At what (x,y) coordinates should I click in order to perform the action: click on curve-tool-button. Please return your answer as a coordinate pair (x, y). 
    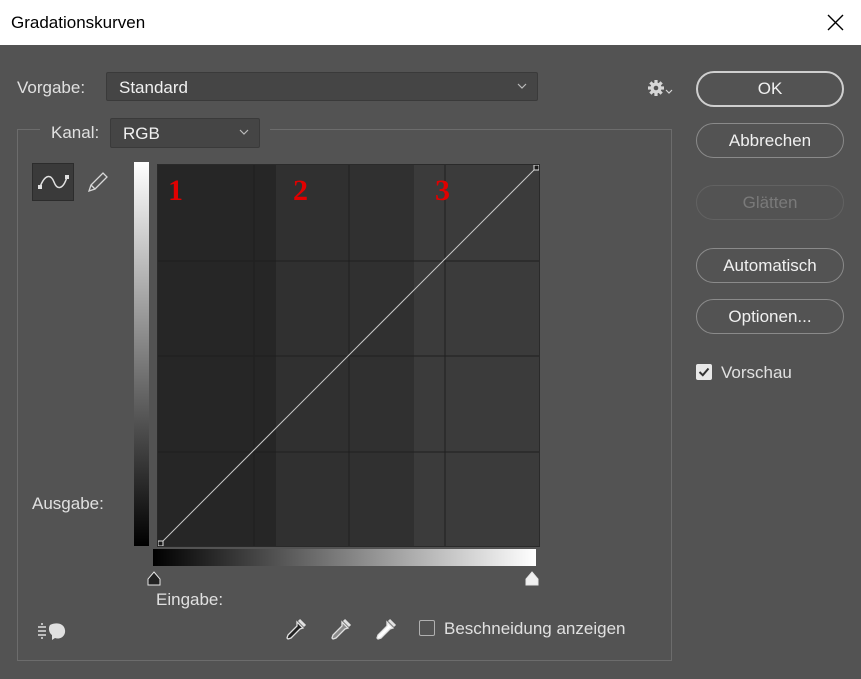
    Looking at the image, I should click on (53, 182).